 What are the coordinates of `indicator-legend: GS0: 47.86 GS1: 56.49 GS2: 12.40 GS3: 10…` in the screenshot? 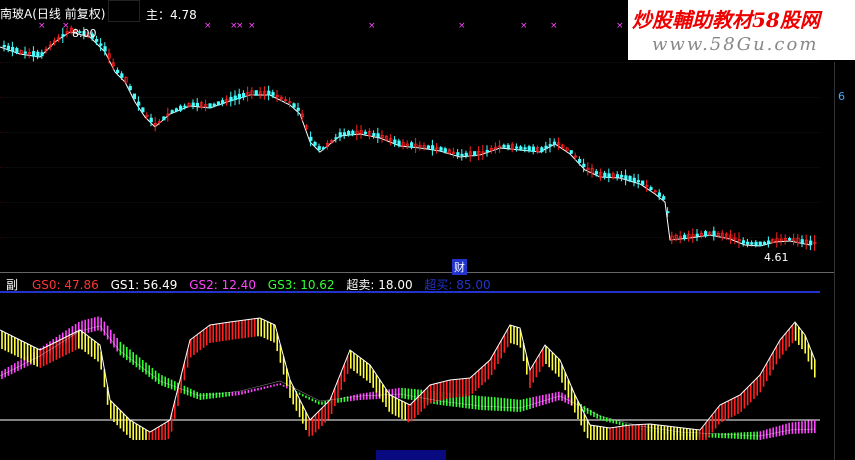 It's located at (265, 284).